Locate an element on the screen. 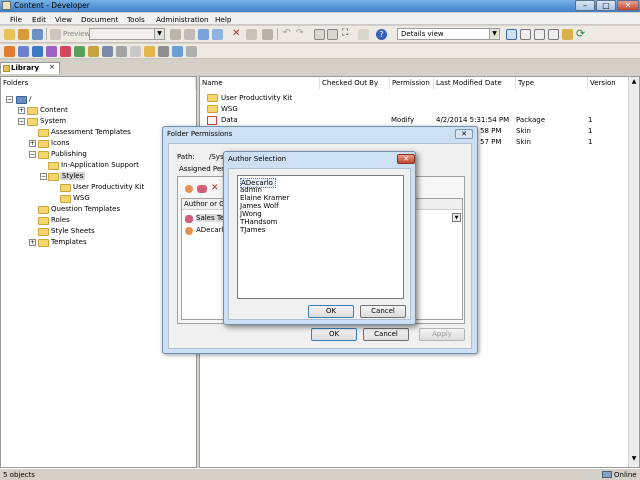  menu-administration: Administration is located at coordinates (182, 19).